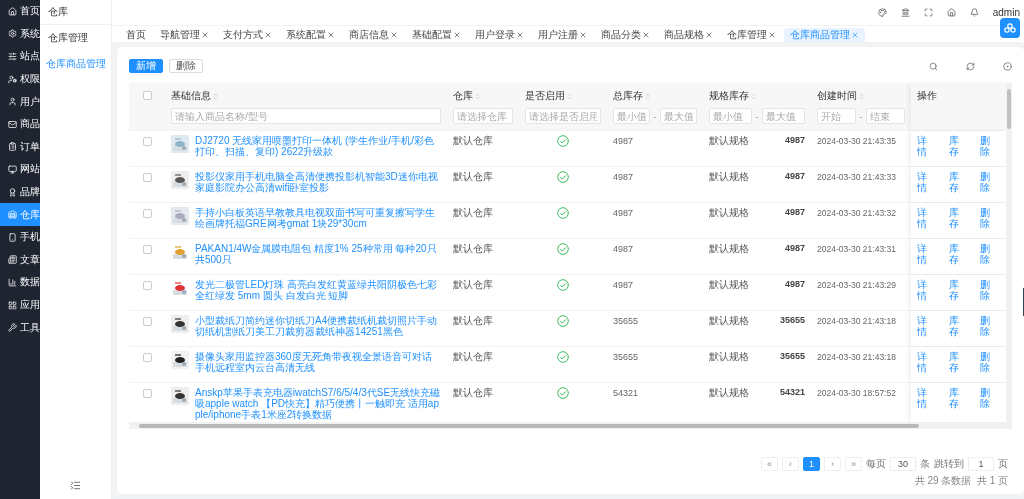 The width and height of the screenshot is (1024, 499). Describe the element at coordinates (20, 237) in the screenshot. I see `sidebar-item: 手机` at that location.